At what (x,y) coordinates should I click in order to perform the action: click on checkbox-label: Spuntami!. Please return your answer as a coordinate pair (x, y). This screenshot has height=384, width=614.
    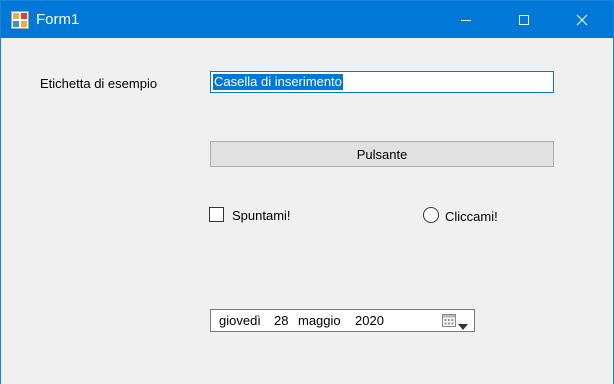
    Looking at the image, I should click on (261, 215).